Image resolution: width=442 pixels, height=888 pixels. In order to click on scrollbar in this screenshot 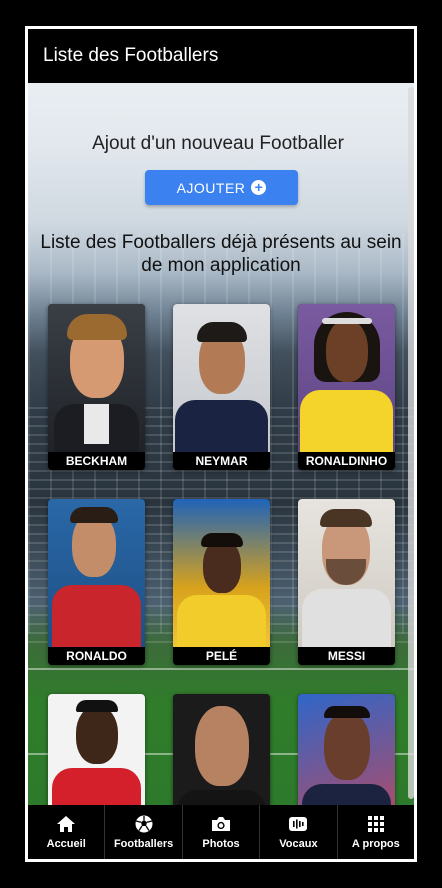, I will do `click(411, 443)`.